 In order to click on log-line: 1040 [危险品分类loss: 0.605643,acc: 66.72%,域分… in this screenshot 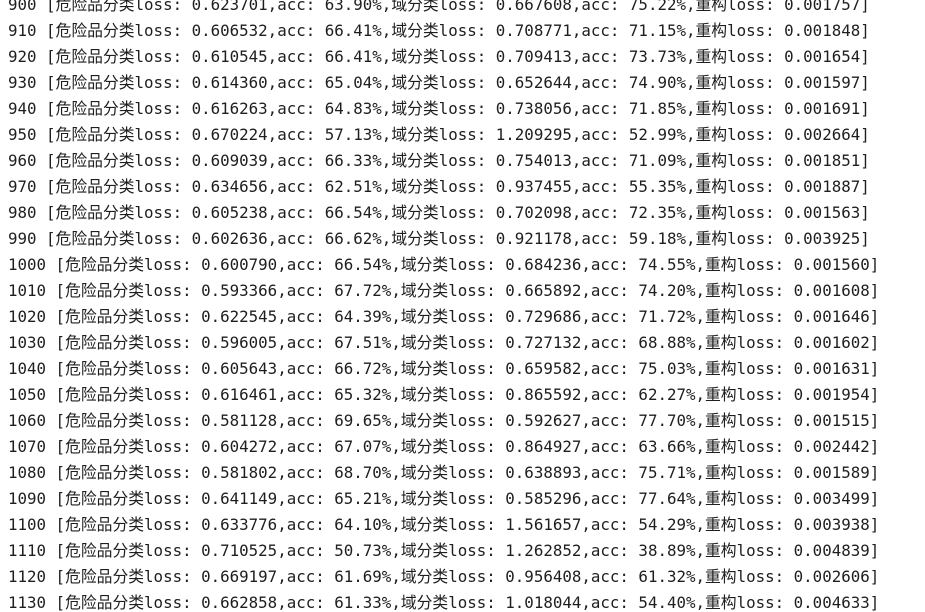, I will do `click(444, 368)`.